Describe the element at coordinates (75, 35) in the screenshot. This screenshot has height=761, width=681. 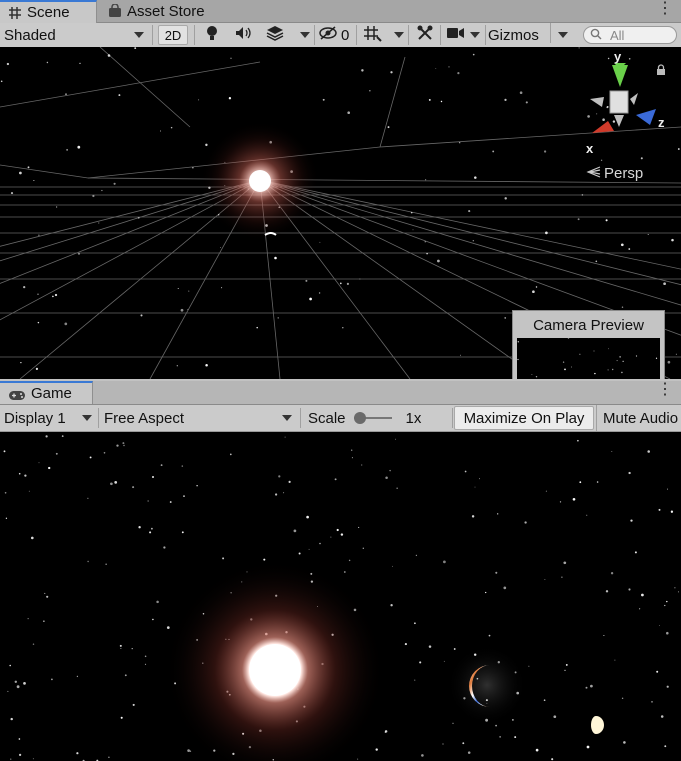
I see `draw-mode-dropdown: Shaded` at that location.